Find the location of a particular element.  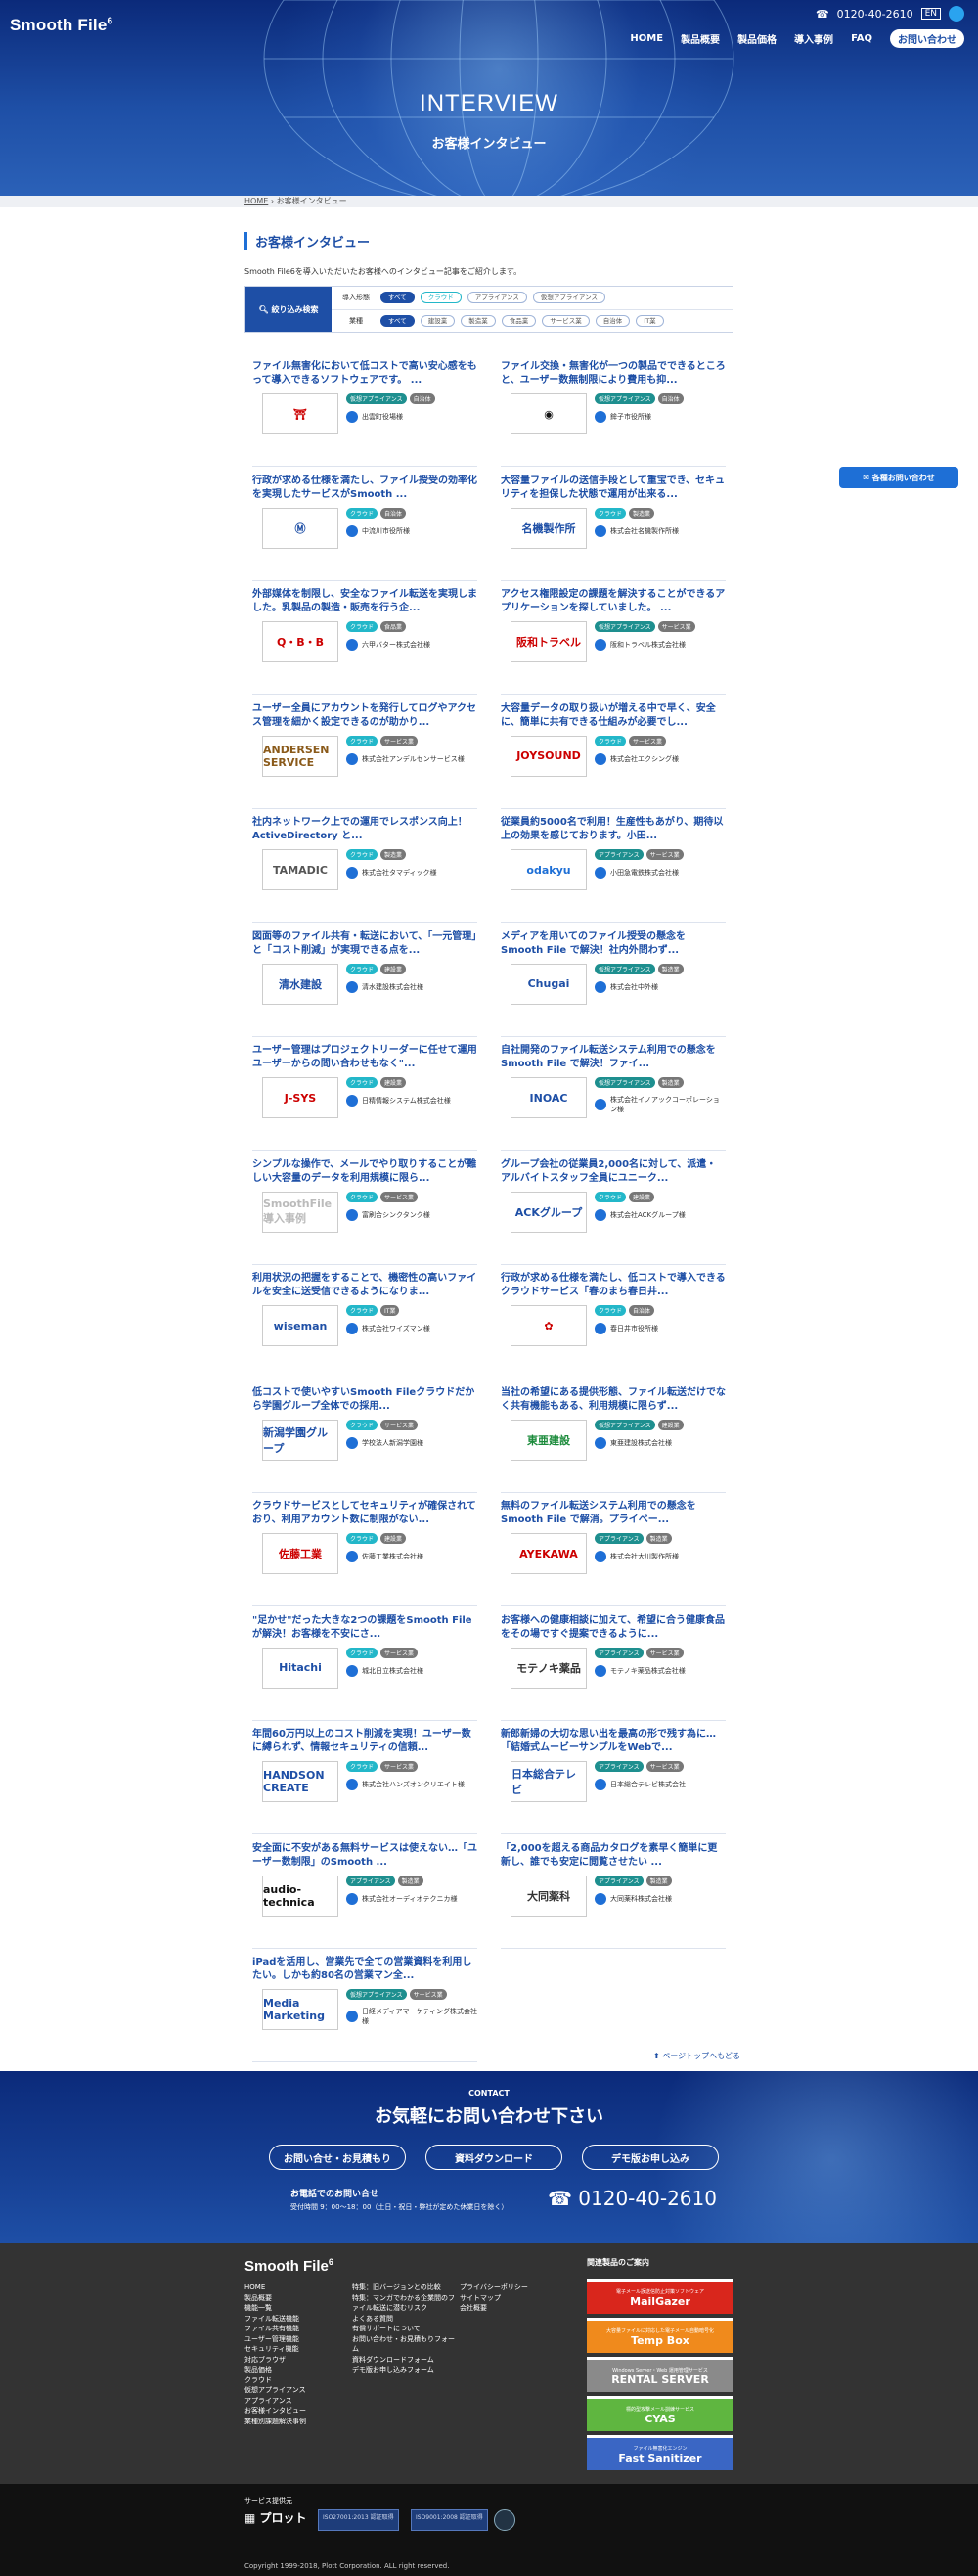

nav-home: HOME is located at coordinates (646, 38).